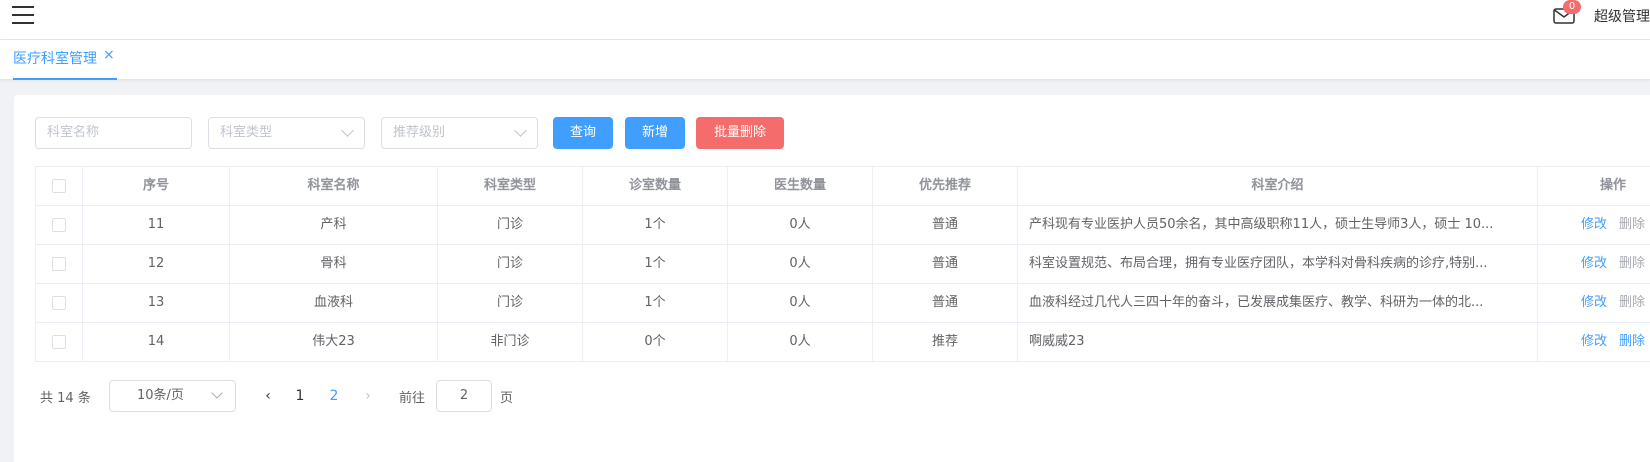 Image resolution: width=1650 pixels, height=462 pixels. I want to click on select-all-cell, so click(59, 186).